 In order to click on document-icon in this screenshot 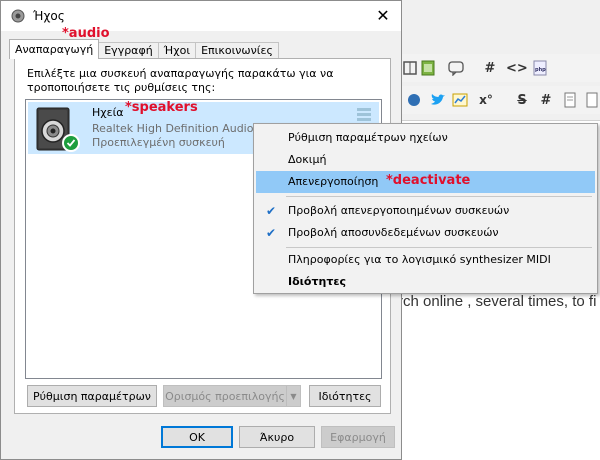, I will do `click(570, 100)`.